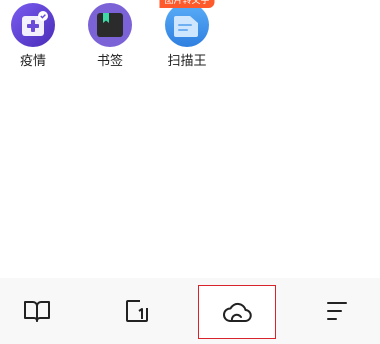 The width and height of the screenshot is (380, 344). I want to click on scanner-icon, so click(187, 25).